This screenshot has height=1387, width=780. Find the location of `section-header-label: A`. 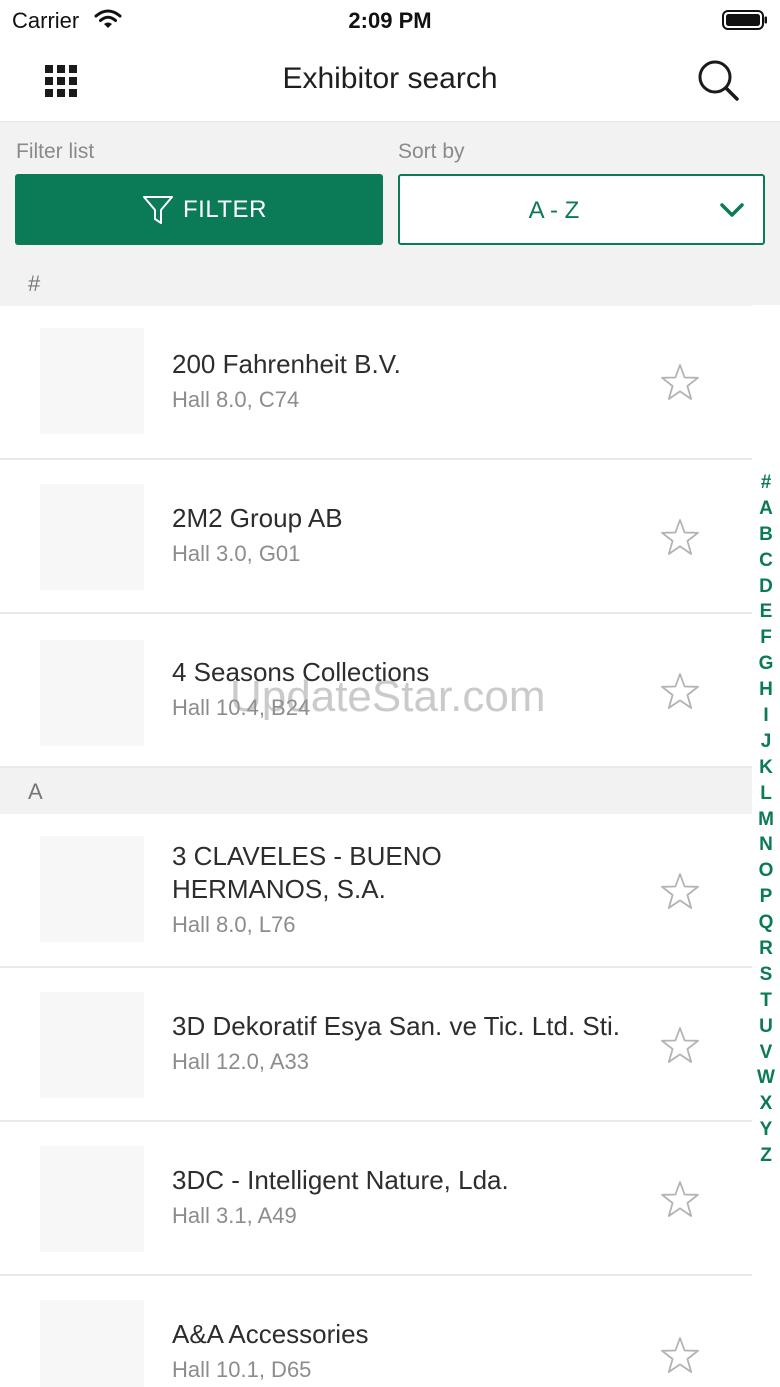

section-header-label: A is located at coordinates (35, 791).